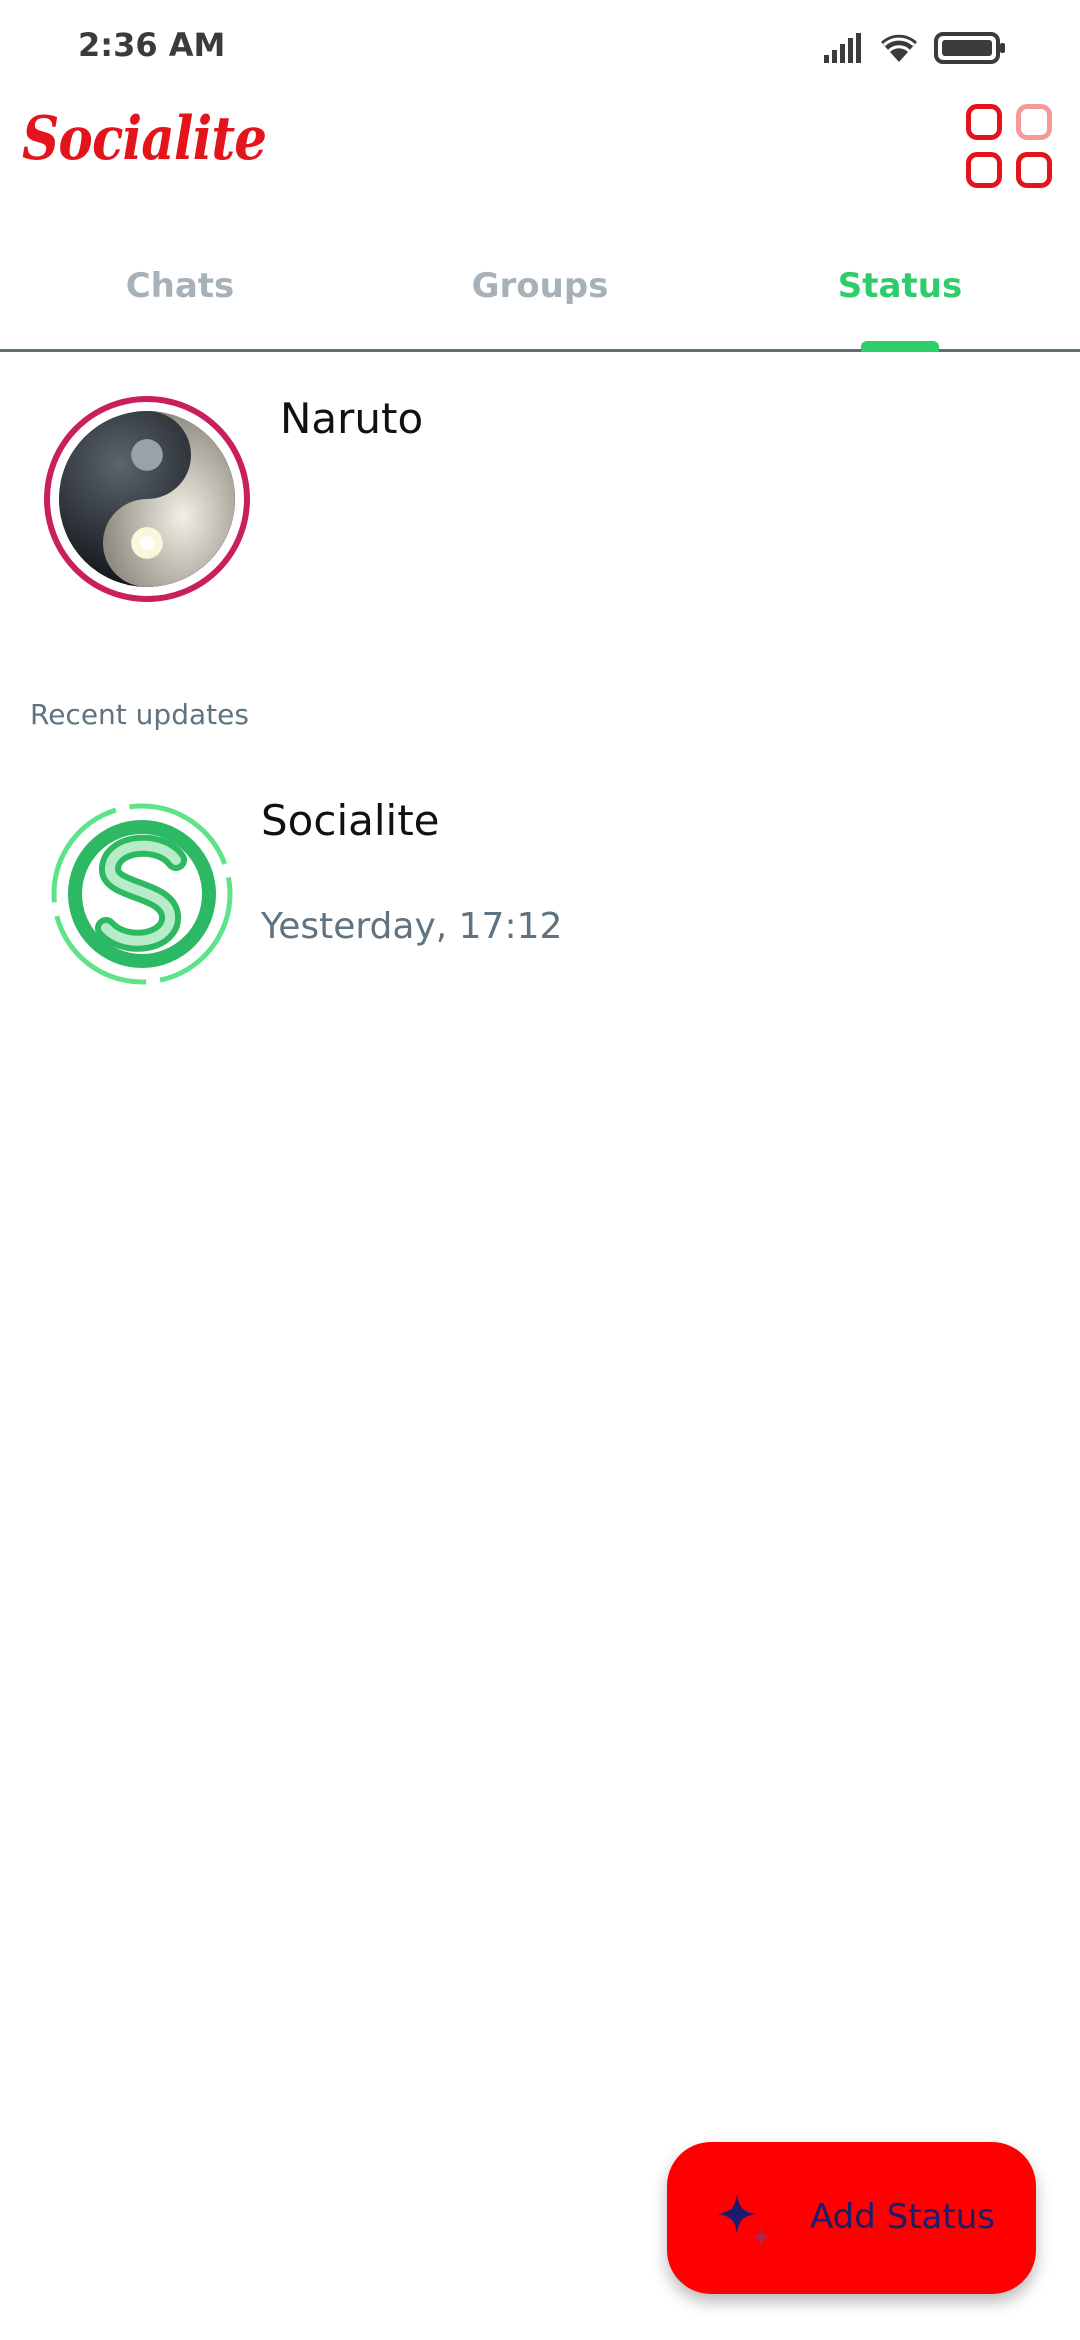 The image size is (1080, 2340). I want to click on tab-bar: Chats Groups Status, so click(540, 296).